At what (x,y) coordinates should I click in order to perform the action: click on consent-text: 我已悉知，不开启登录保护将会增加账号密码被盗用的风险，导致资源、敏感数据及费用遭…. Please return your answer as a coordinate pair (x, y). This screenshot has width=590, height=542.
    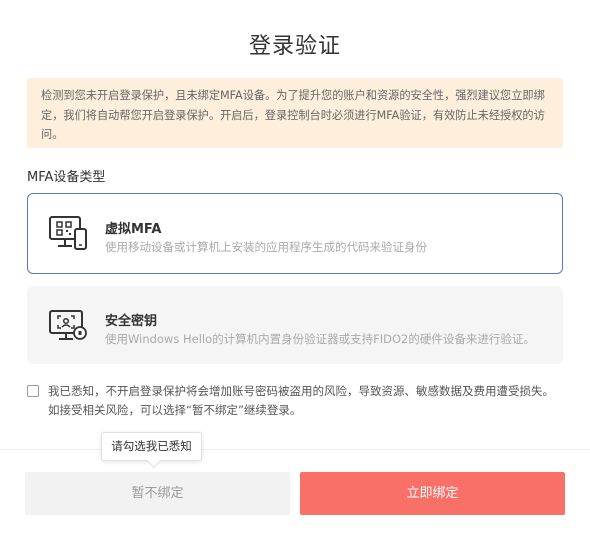
    Looking at the image, I should click on (304, 401).